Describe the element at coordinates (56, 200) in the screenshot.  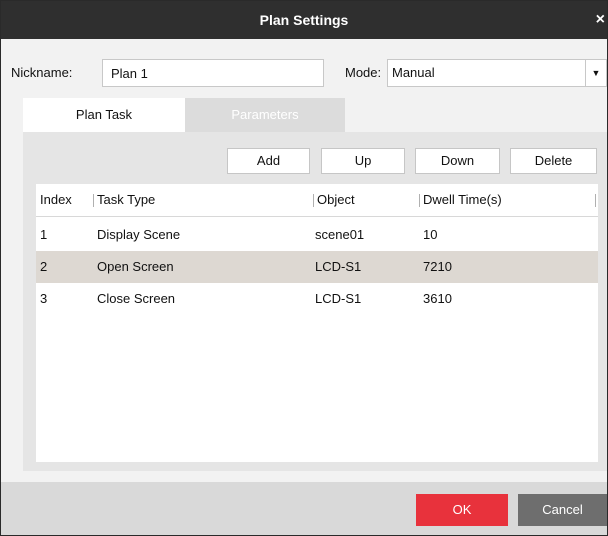
I see `column-header-index: Index` at that location.